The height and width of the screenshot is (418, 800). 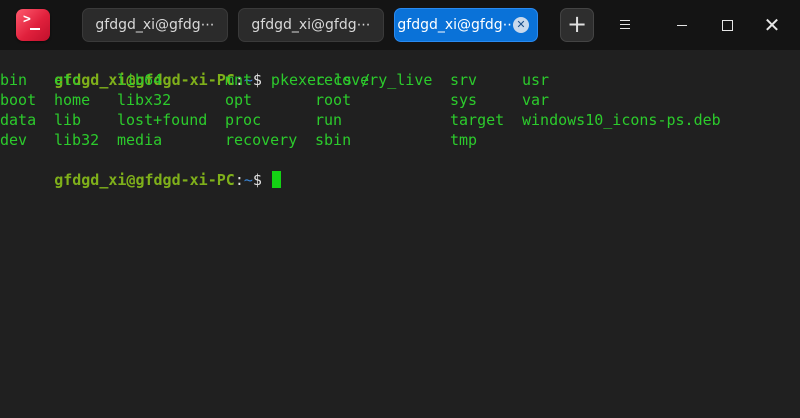 What do you see at coordinates (140, 140) in the screenshot?
I see `ls-entry: media` at bounding box center [140, 140].